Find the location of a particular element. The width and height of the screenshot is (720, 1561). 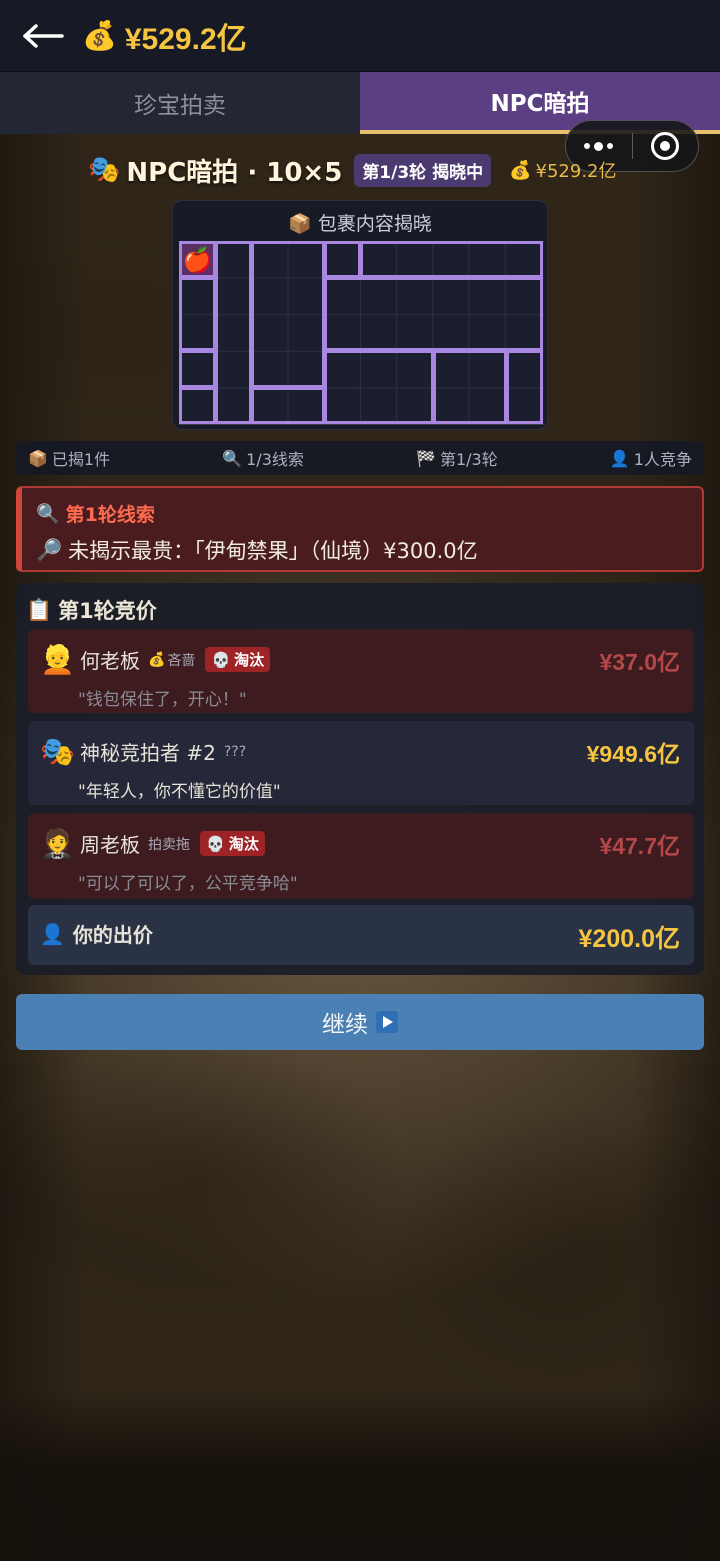

bid-amount: ¥37.0亿 is located at coordinates (639, 662).